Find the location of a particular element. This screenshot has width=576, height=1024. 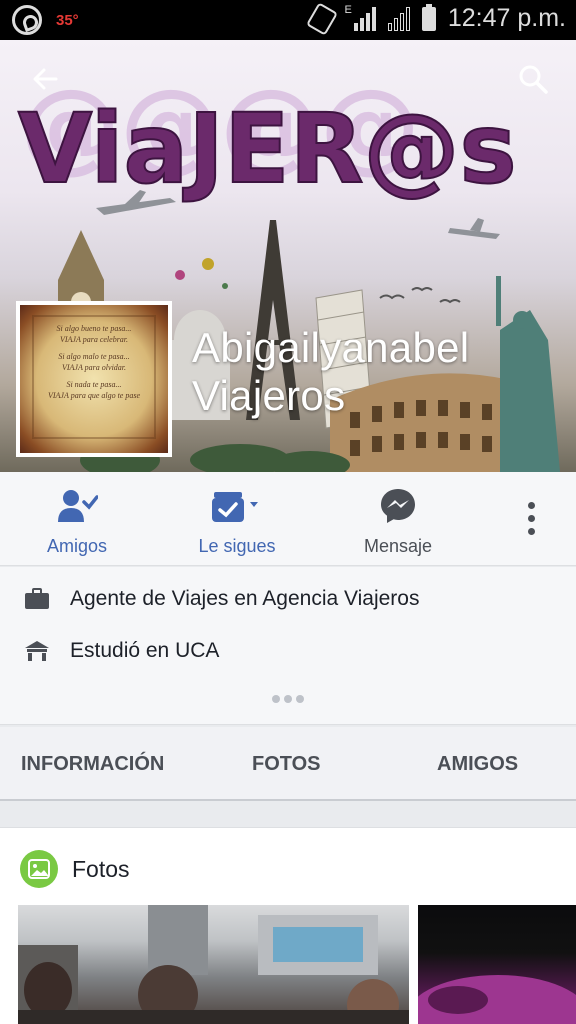

photos-title: Fotos is located at coordinates (101, 868).